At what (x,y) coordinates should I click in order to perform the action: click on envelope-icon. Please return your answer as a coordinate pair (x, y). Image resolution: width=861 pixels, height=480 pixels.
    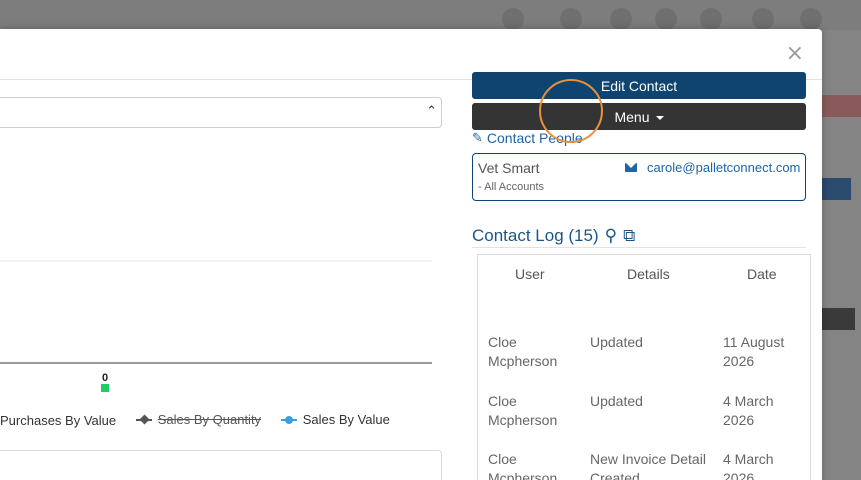
    Looking at the image, I should click on (631, 167).